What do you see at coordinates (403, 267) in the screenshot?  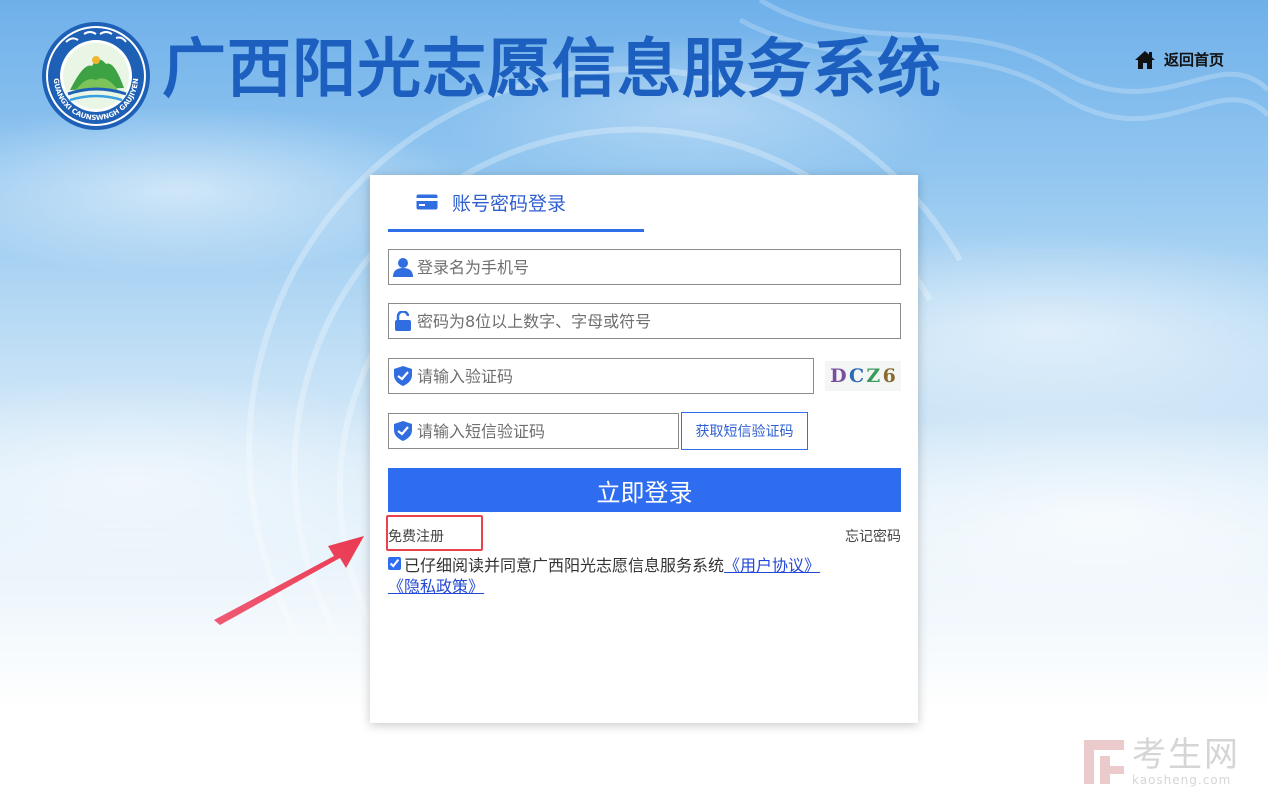 I see `user-icon` at bounding box center [403, 267].